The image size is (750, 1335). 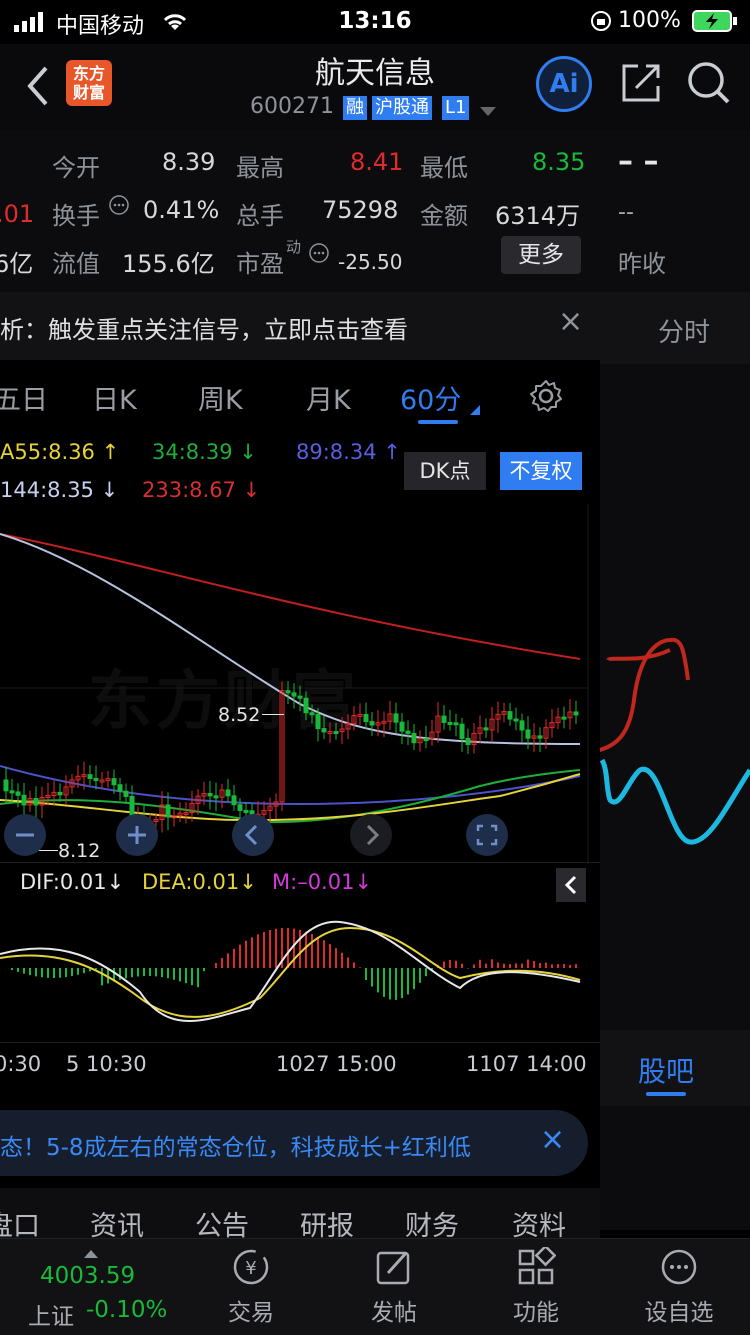 I want to click on battery-percent: 100%, so click(x=649, y=20).